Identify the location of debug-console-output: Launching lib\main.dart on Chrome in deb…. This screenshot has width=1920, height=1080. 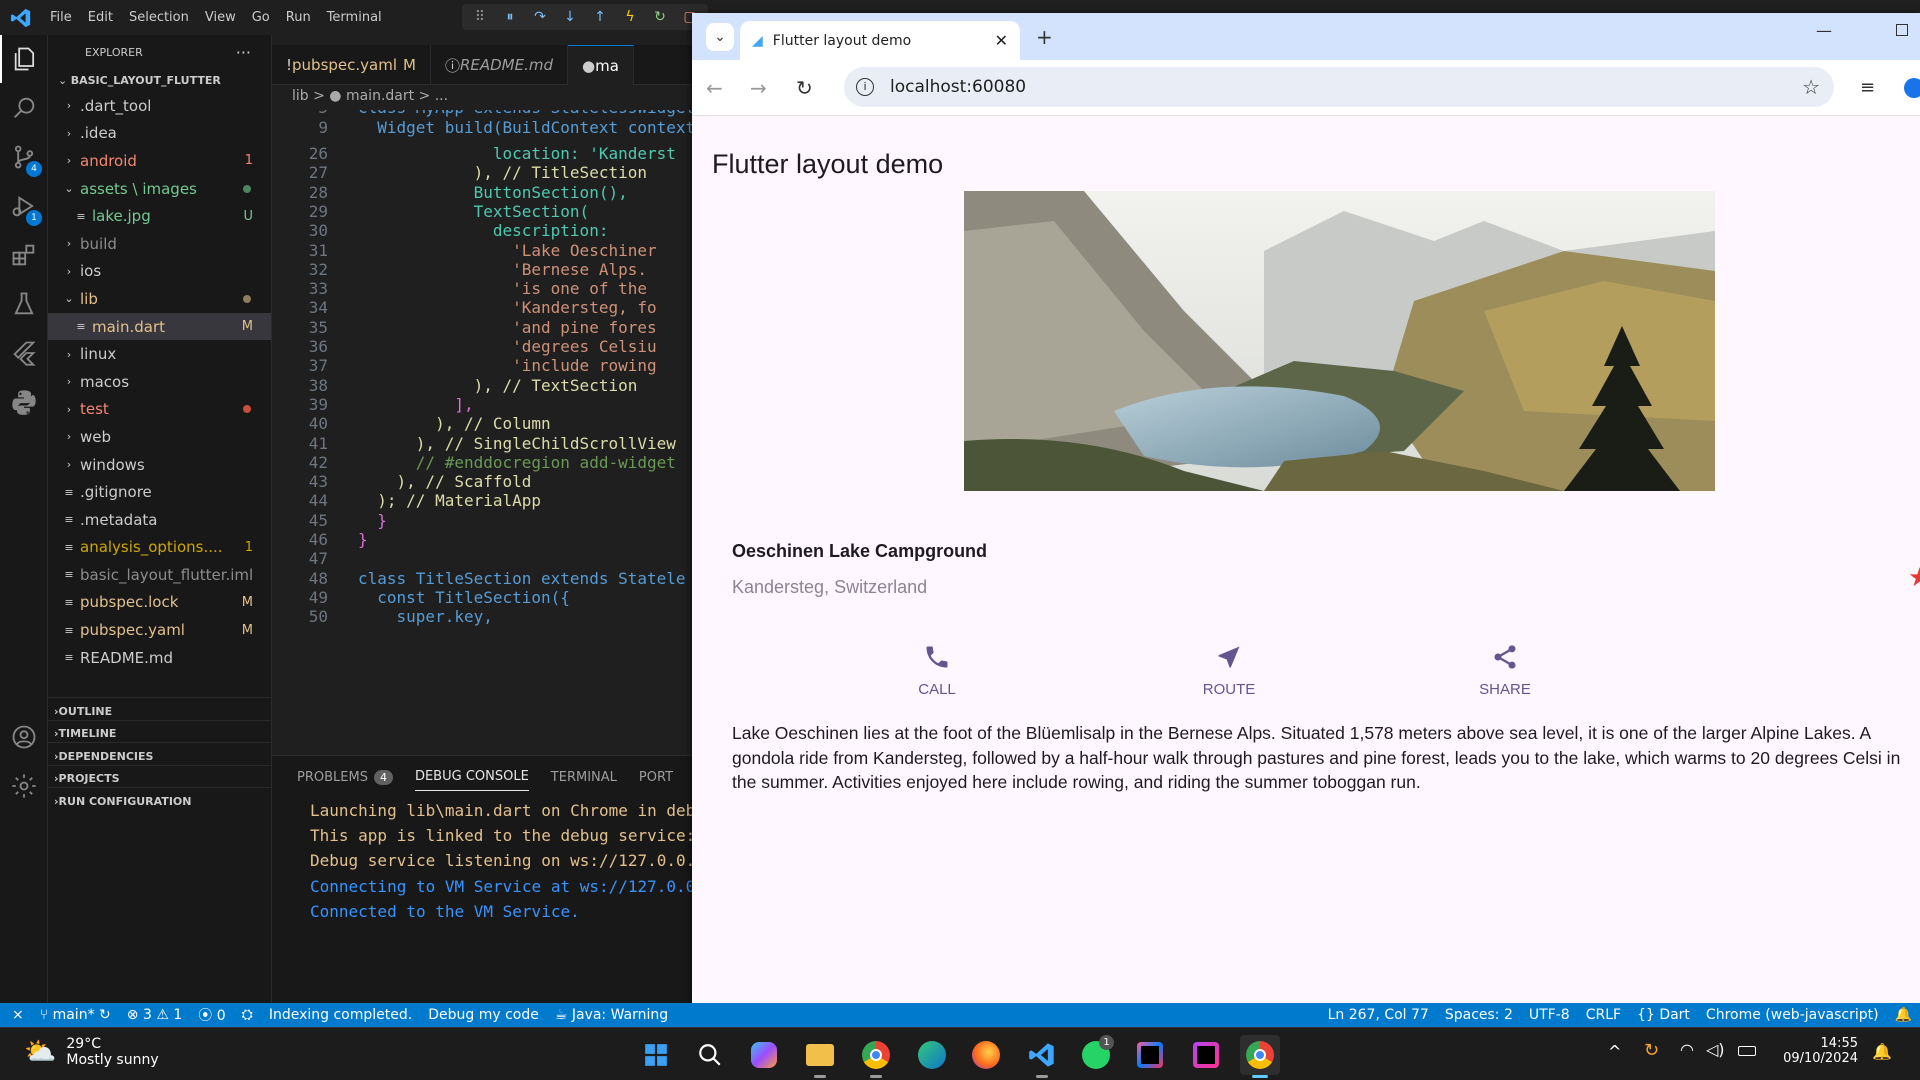
(483, 861).